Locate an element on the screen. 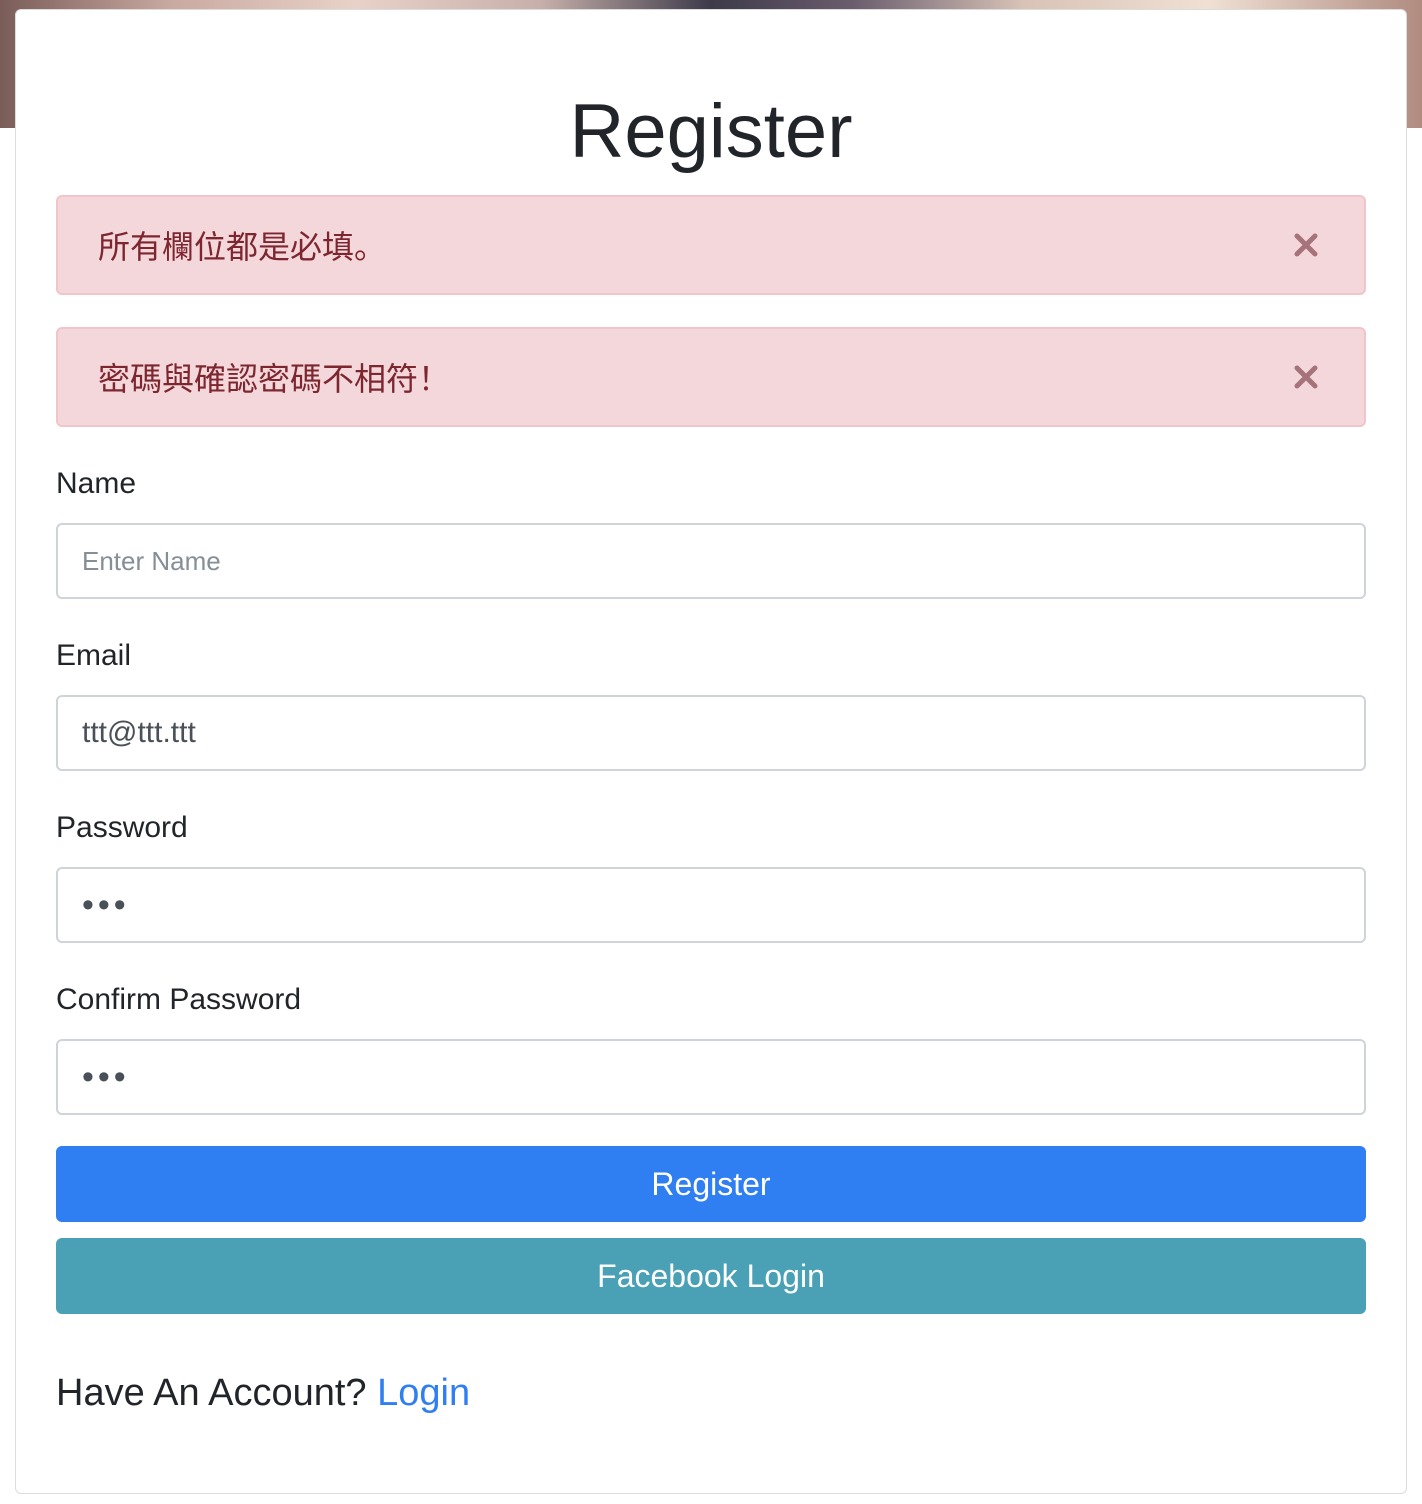  alert-message: 密碼與確認密碼不相符！ is located at coordinates (274, 379).